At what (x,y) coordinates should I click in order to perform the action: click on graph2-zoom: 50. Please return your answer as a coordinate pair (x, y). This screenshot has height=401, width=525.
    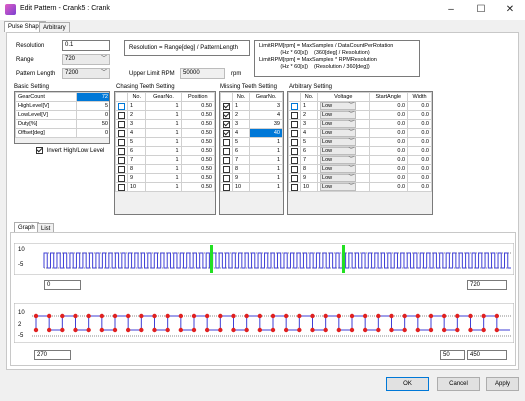
    Looking at the image, I should click on (452, 355).